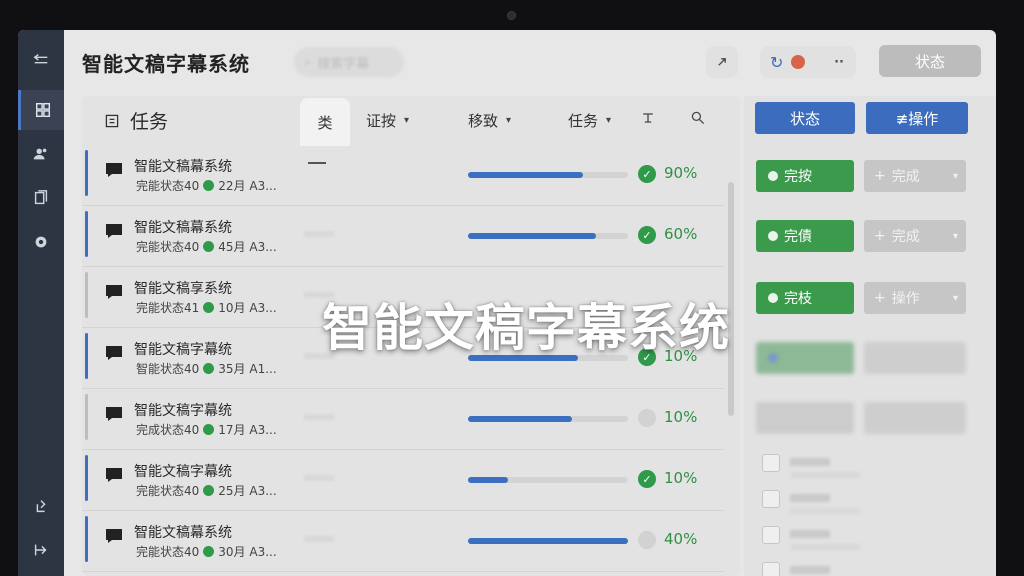  What do you see at coordinates (647, 418) in the screenshot?
I see `status-check-icon` at bounding box center [647, 418].